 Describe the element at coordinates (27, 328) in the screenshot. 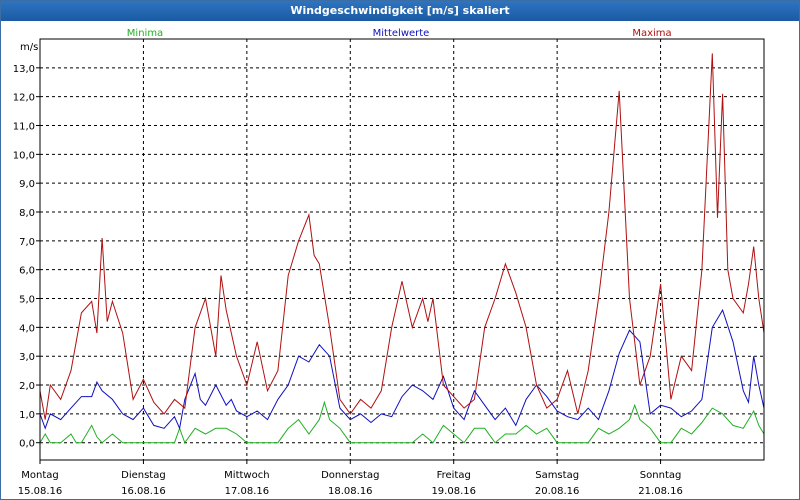

I see `y-tick-label: 4,0` at that location.